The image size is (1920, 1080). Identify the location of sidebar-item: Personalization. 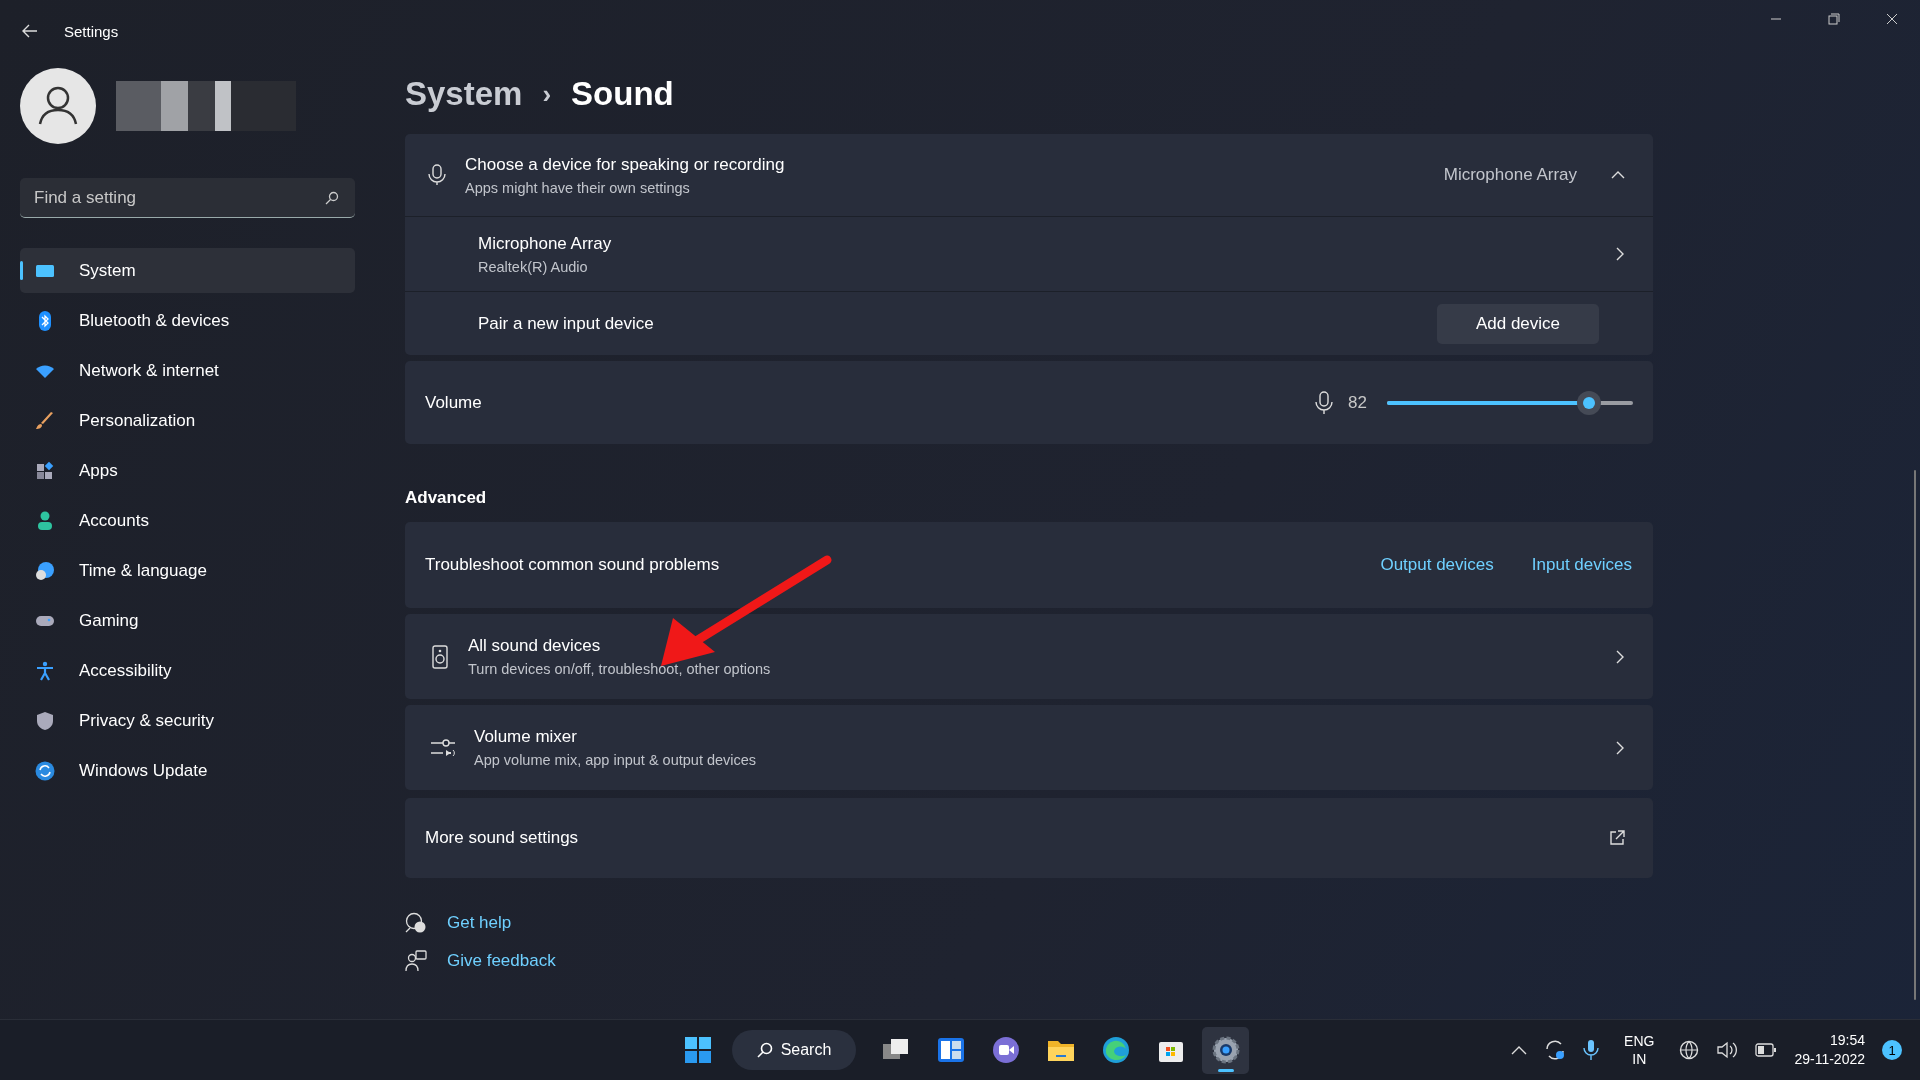
(187, 420).